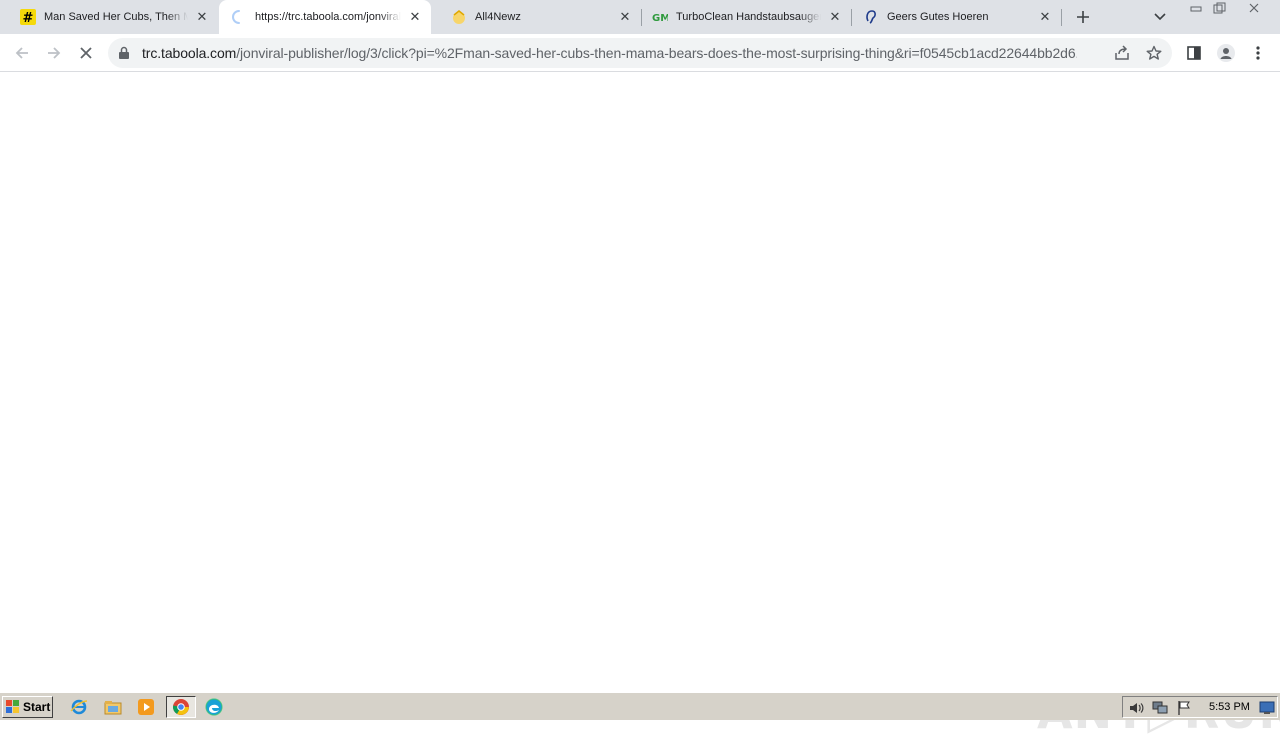 The height and width of the screenshot is (744, 1280). What do you see at coordinates (1061, 17) in the screenshot?
I see `tab-separator` at bounding box center [1061, 17].